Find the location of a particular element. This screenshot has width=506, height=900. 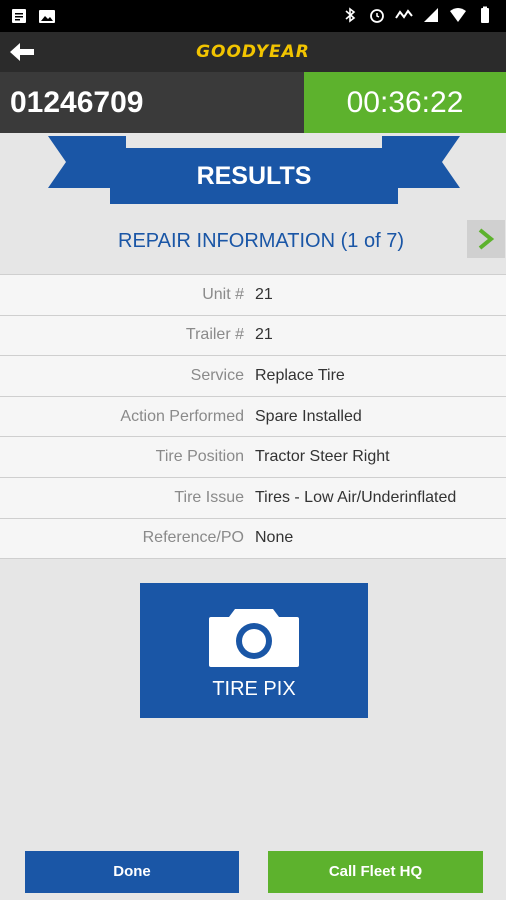

info-label: Reference/PO is located at coordinates (193, 538).